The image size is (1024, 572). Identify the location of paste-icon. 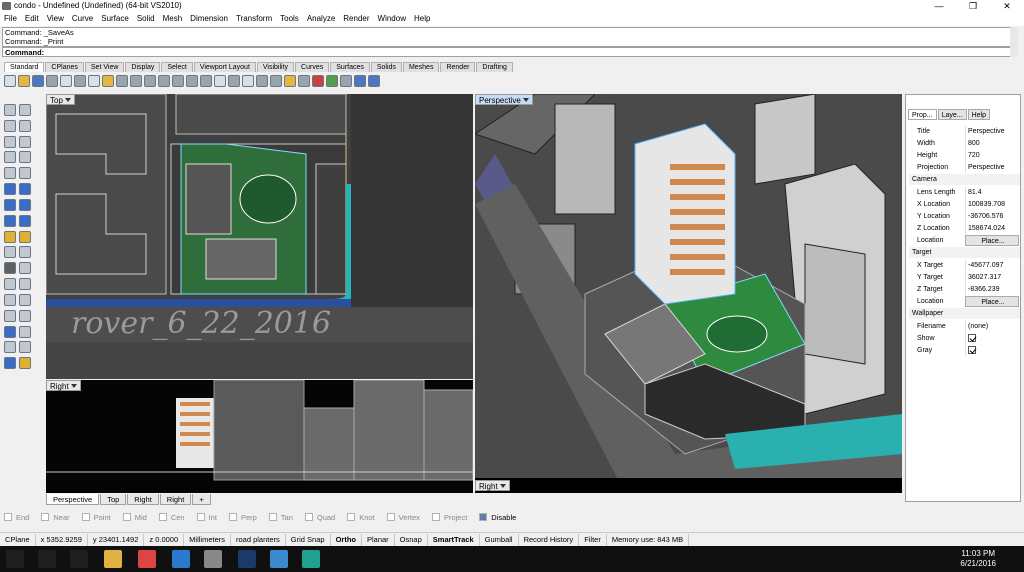
(108, 81).